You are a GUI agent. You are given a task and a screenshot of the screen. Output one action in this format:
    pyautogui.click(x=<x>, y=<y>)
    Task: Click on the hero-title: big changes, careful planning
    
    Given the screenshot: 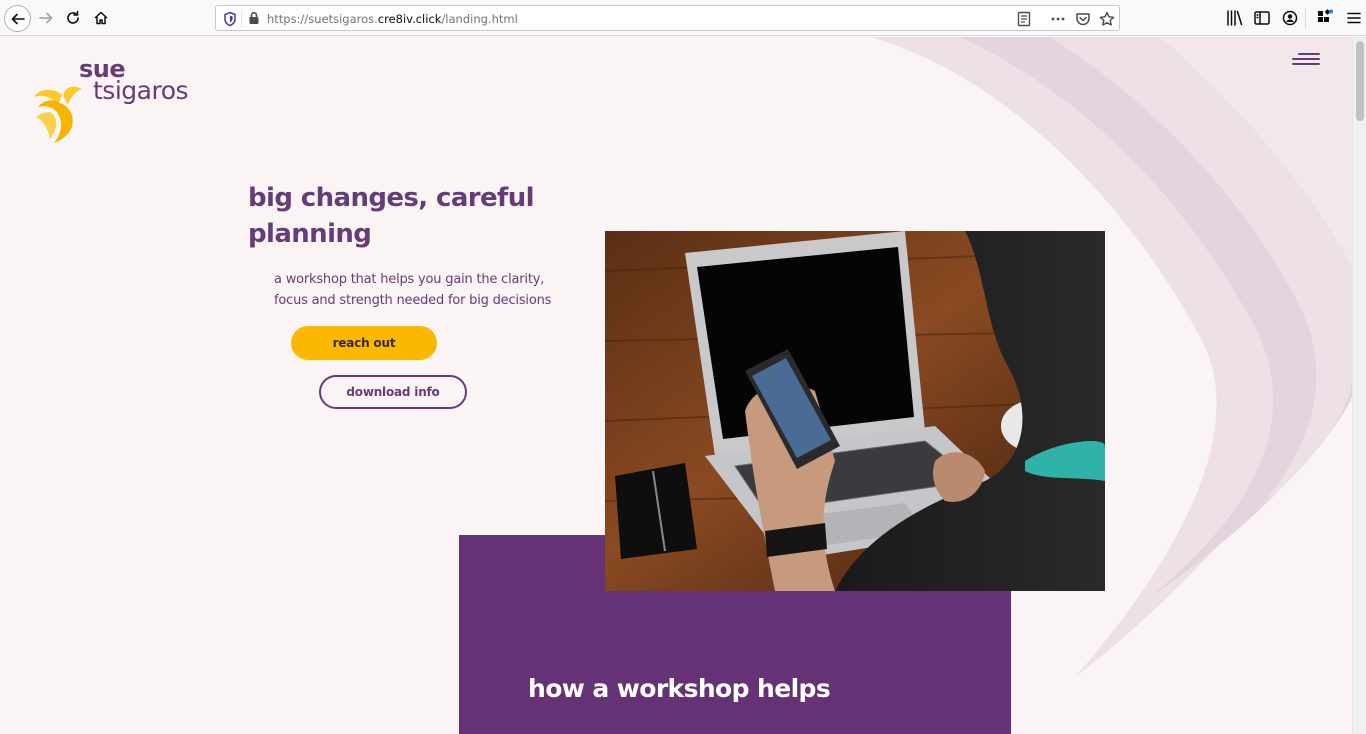 What is the action you would take?
    pyautogui.click(x=391, y=216)
    